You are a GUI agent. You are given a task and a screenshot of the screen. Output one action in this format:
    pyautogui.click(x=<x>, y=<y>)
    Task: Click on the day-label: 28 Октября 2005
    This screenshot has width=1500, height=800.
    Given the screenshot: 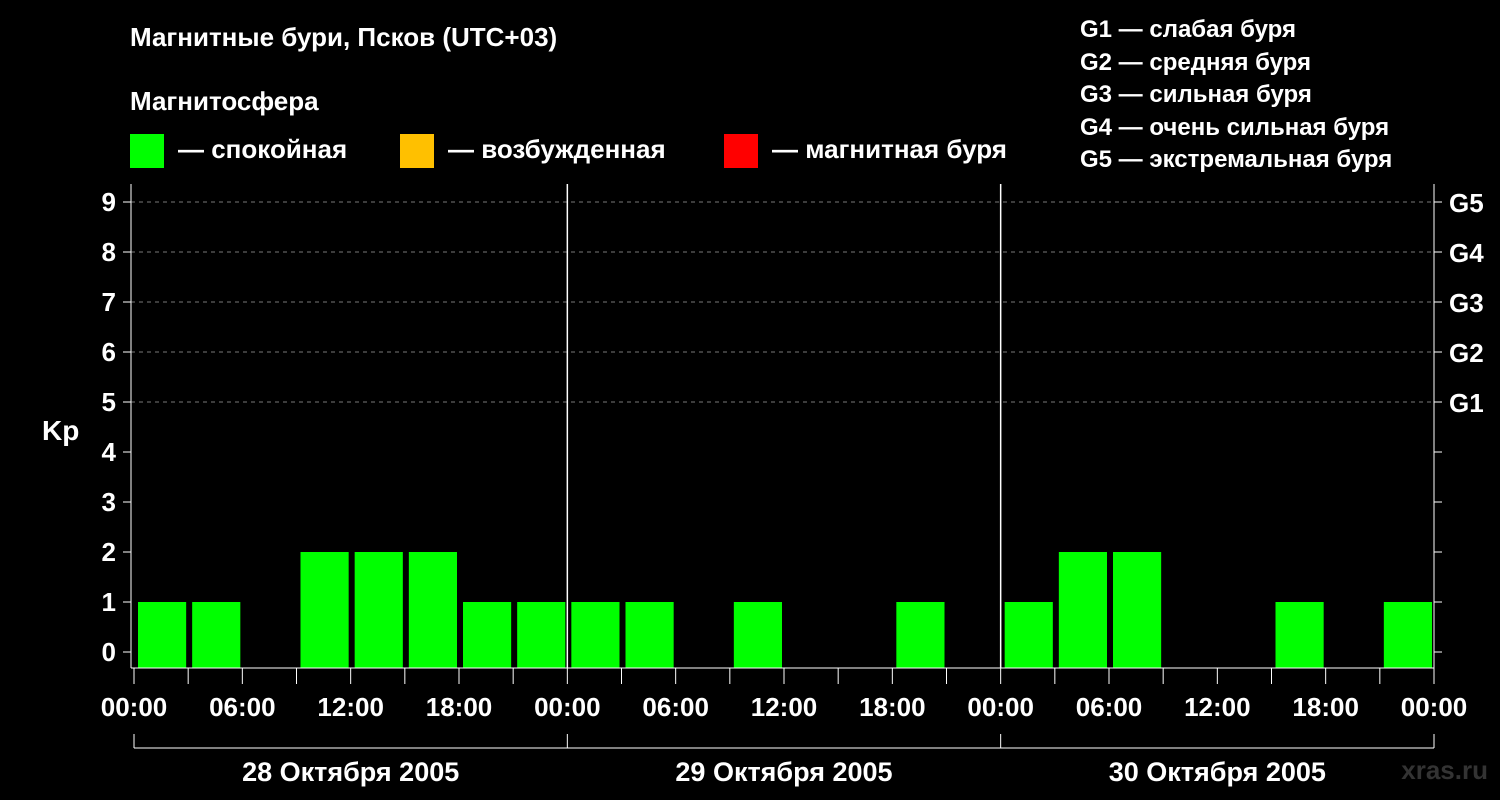 What is the action you would take?
    pyautogui.click(x=350, y=772)
    